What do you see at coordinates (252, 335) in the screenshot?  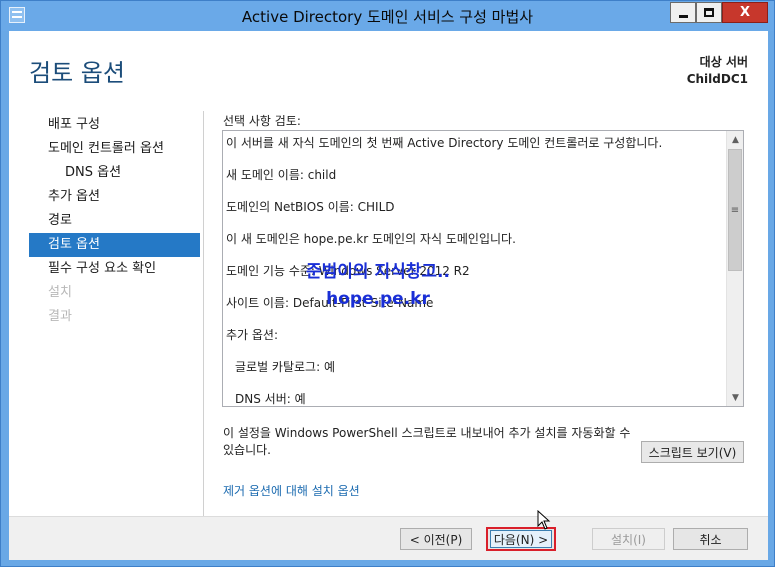 I see `review-line: 추가 옵션:` at bounding box center [252, 335].